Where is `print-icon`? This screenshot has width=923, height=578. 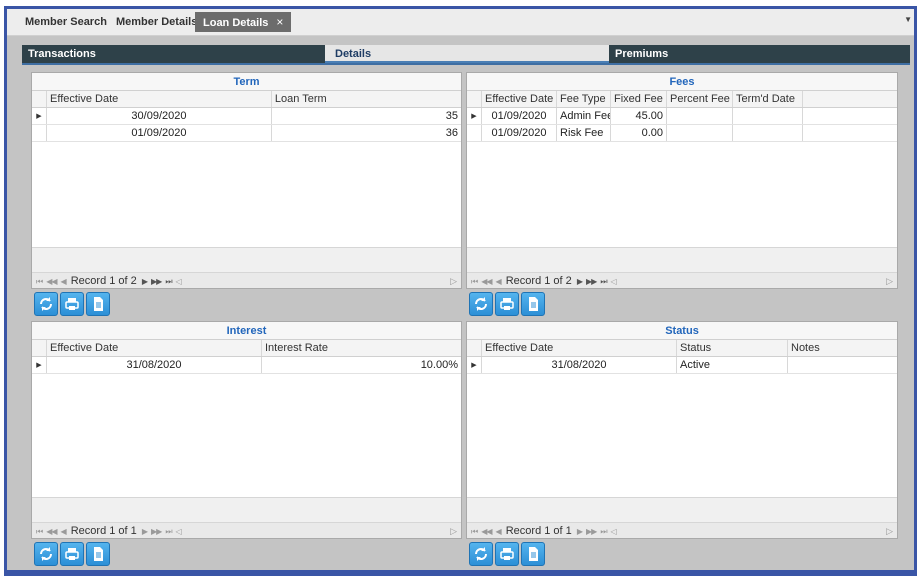
print-icon is located at coordinates (507, 304).